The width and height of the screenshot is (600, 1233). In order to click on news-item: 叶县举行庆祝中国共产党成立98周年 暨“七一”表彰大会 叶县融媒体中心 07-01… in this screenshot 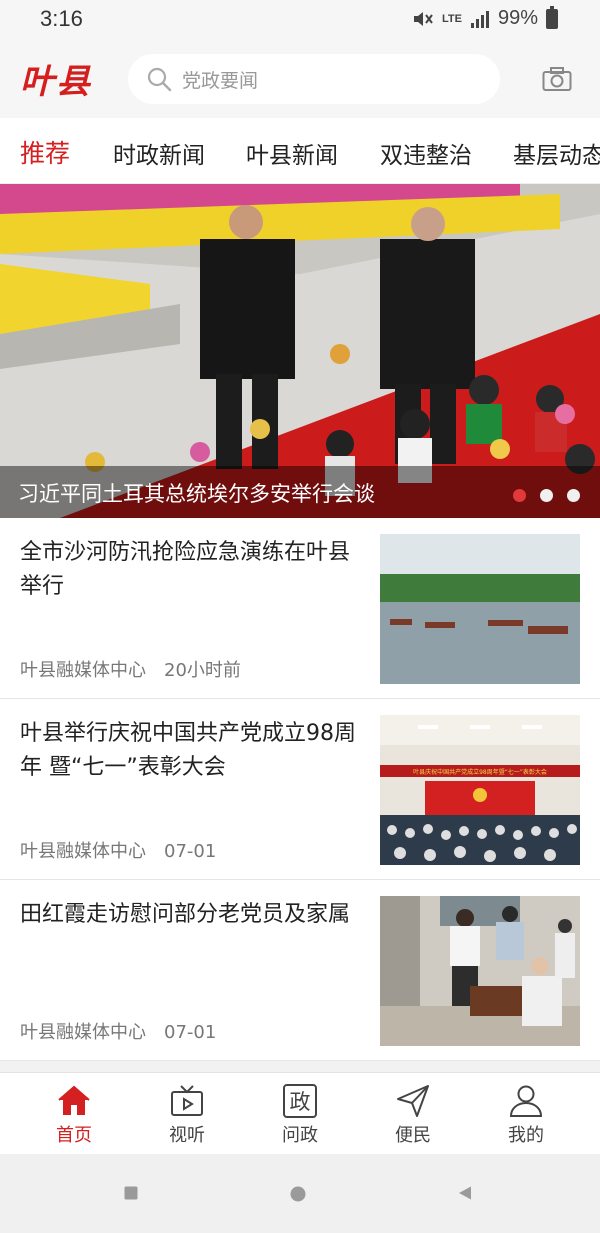, I will do `click(300, 789)`.